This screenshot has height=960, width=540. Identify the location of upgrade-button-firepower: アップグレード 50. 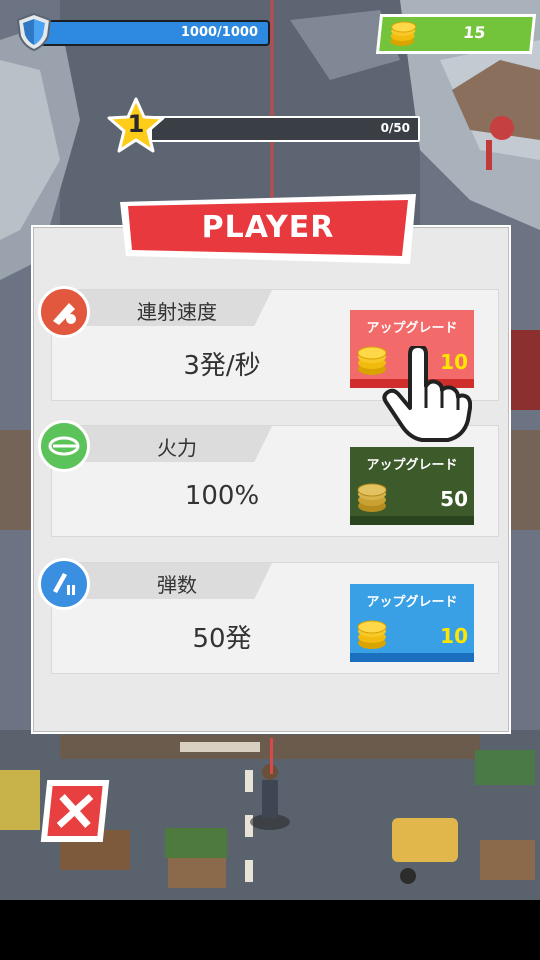
(412, 486).